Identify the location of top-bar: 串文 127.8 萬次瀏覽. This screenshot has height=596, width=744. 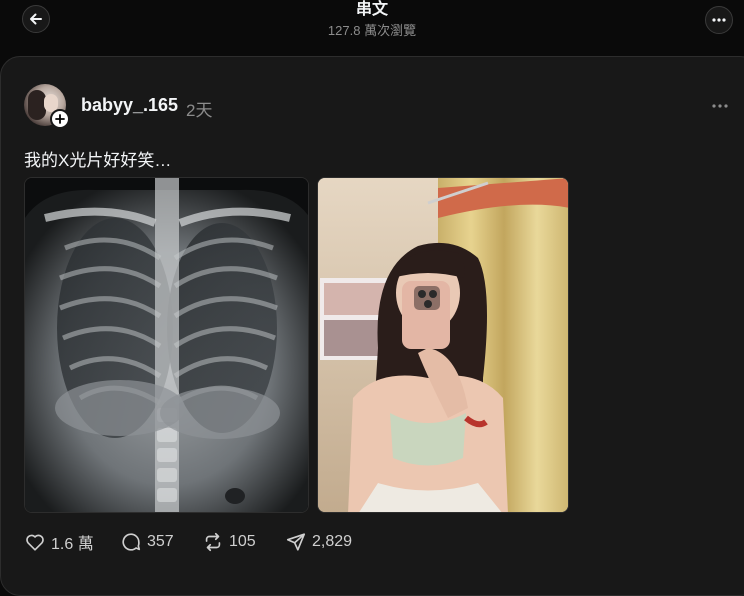
(372, 28).